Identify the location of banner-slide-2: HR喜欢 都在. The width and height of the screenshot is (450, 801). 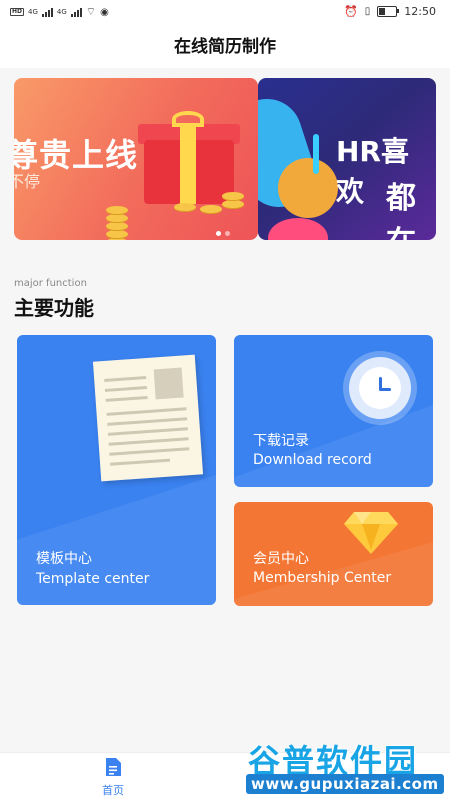
(347, 159).